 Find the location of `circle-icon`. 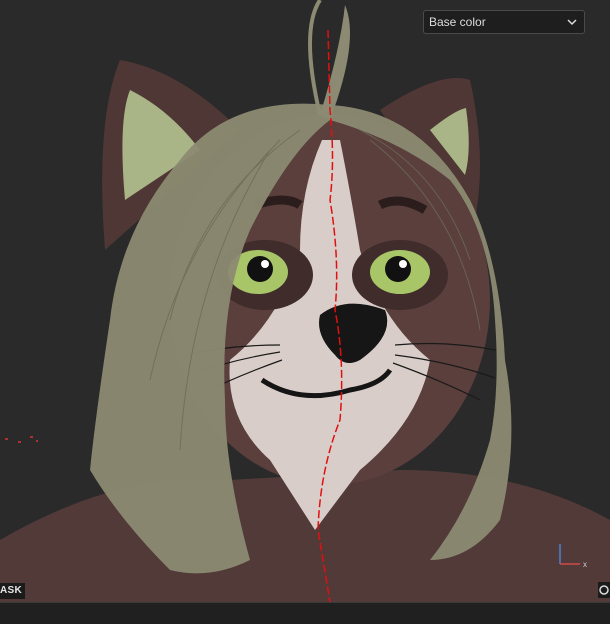

circle-icon is located at coordinates (604, 590).